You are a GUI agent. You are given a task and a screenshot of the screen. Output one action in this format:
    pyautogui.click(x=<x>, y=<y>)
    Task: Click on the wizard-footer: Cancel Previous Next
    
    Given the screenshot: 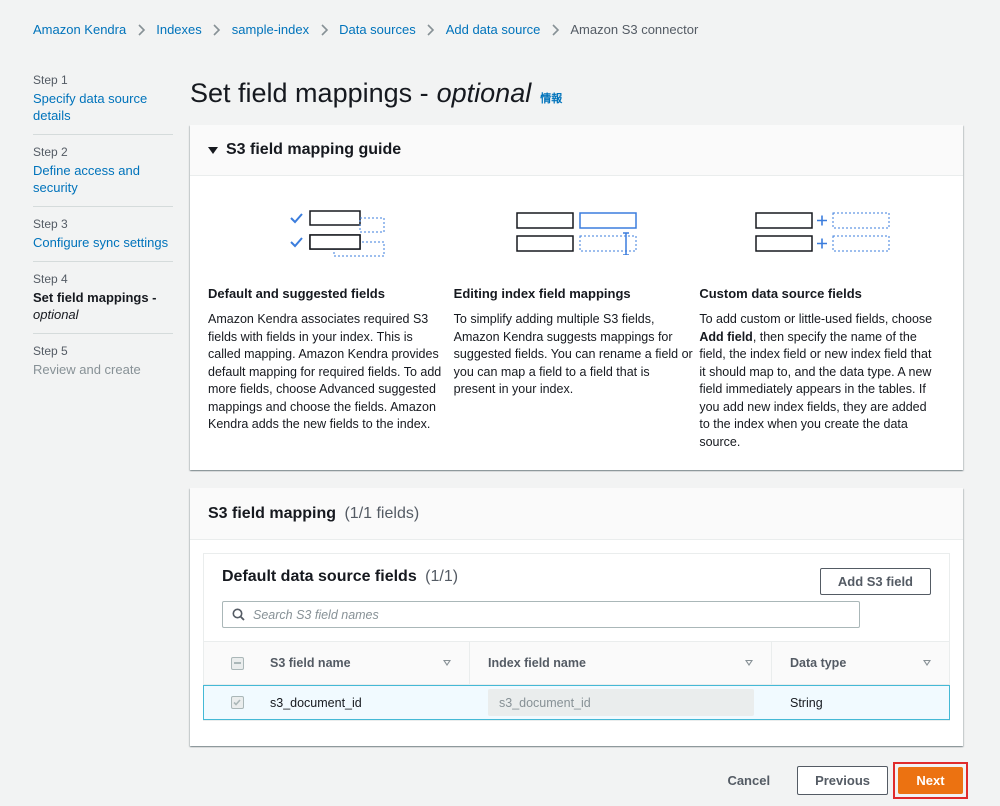 What is the action you would take?
    pyautogui.click(x=847, y=780)
    